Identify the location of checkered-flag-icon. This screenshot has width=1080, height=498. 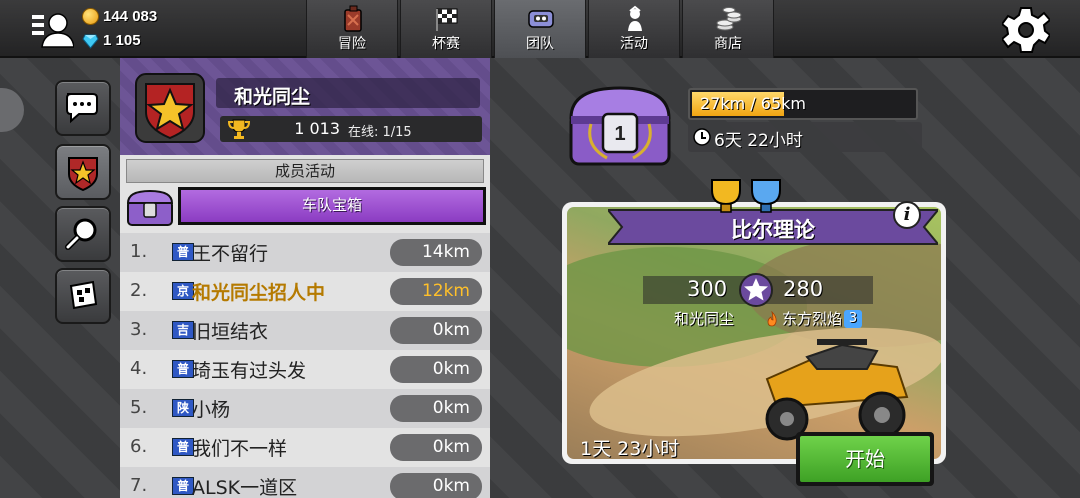
(447, 19).